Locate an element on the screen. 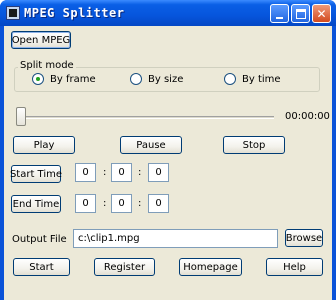 The width and height of the screenshot is (336, 300). play-button: Play is located at coordinates (44, 145).